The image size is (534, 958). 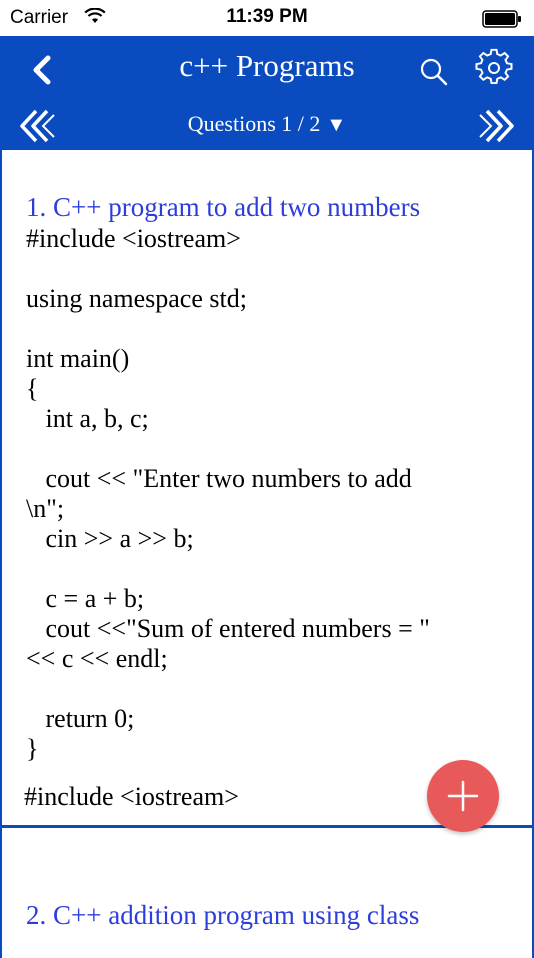 What do you see at coordinates (494, 68) in the screenshot?
I see `gear-icon` at bounding box center [494, 68].